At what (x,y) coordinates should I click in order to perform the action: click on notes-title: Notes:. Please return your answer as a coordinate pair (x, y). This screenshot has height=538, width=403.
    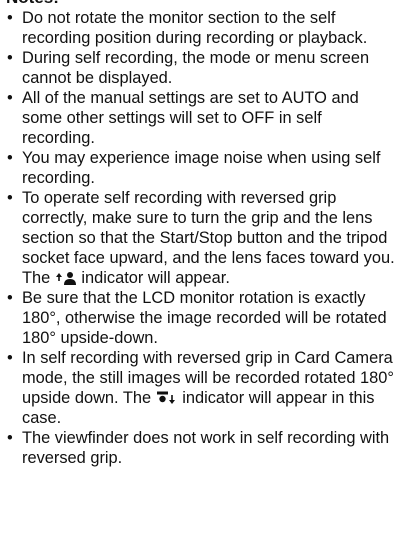
    Looking at the image, I should click on (204, 4).